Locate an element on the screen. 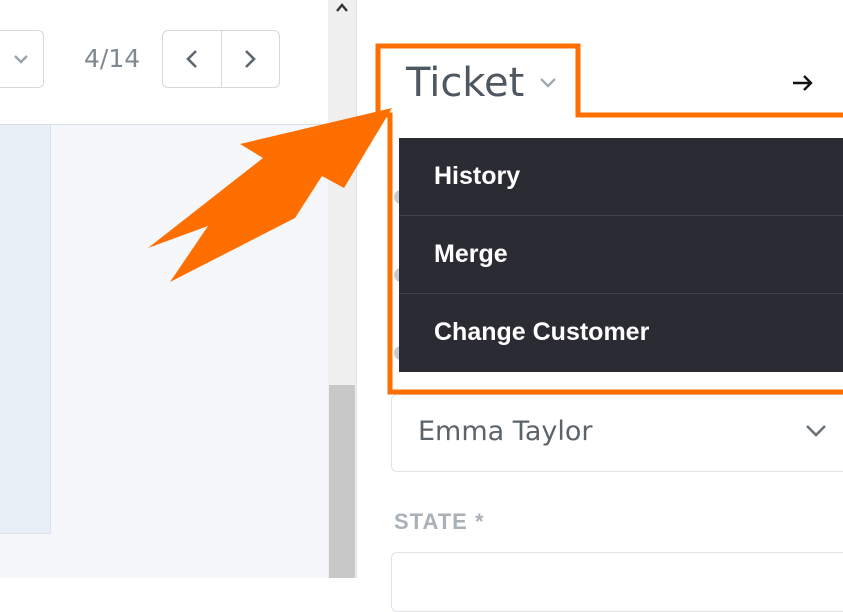 This screenshot has height=612, width=843. chevron-left-icon is located at coordinates (191, 59).